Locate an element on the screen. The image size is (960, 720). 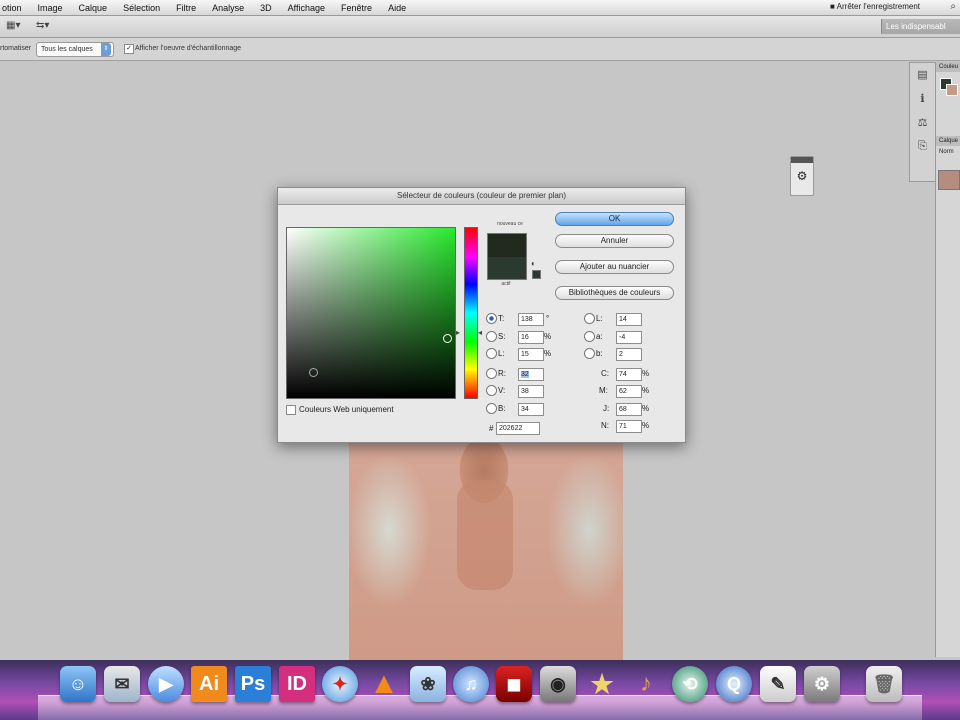
history-icon: ⎘ is located at coordinates (922, 149).